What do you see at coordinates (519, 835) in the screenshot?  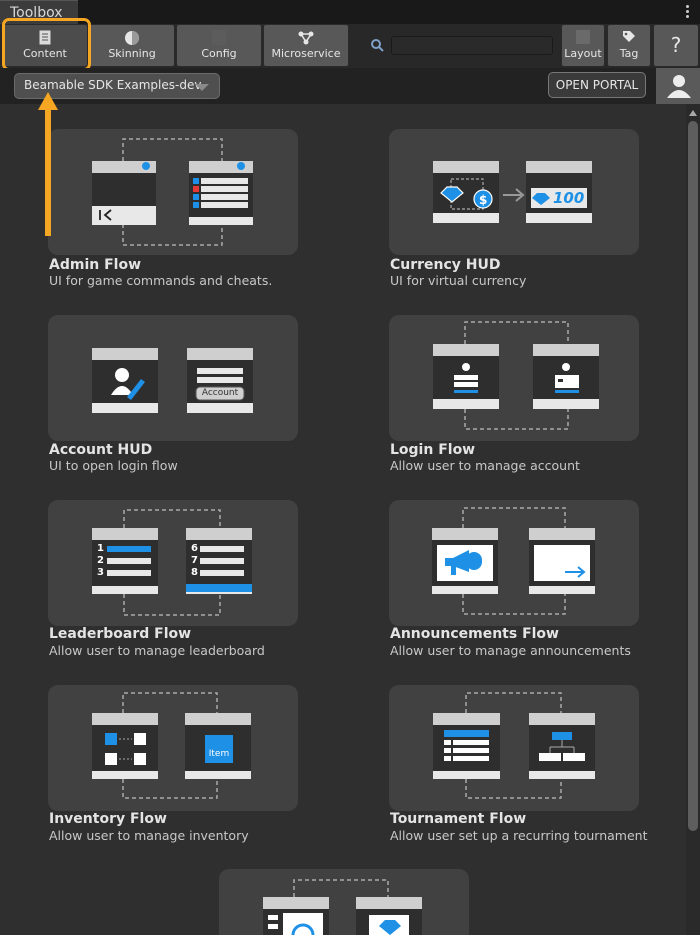 I see `card-description: Allow user set up a recurring tournament` at bounding box center [519, 835].